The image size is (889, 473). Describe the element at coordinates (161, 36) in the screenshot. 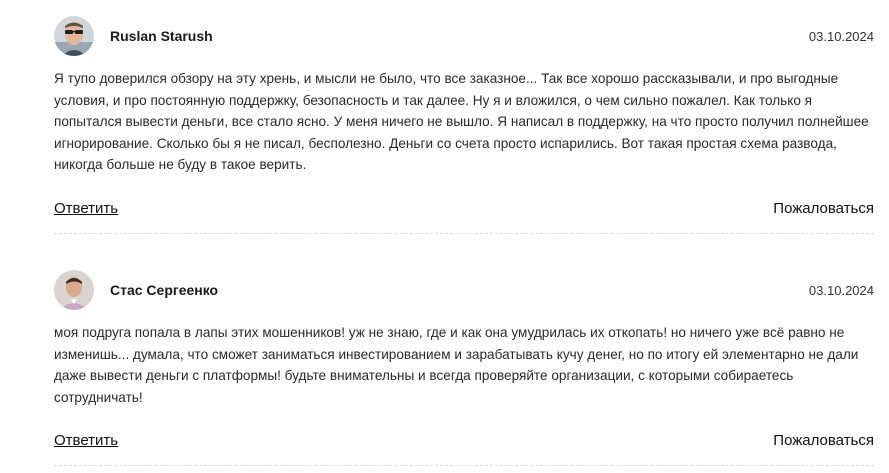

I see `author-name: Ruslan Starush` at that location.